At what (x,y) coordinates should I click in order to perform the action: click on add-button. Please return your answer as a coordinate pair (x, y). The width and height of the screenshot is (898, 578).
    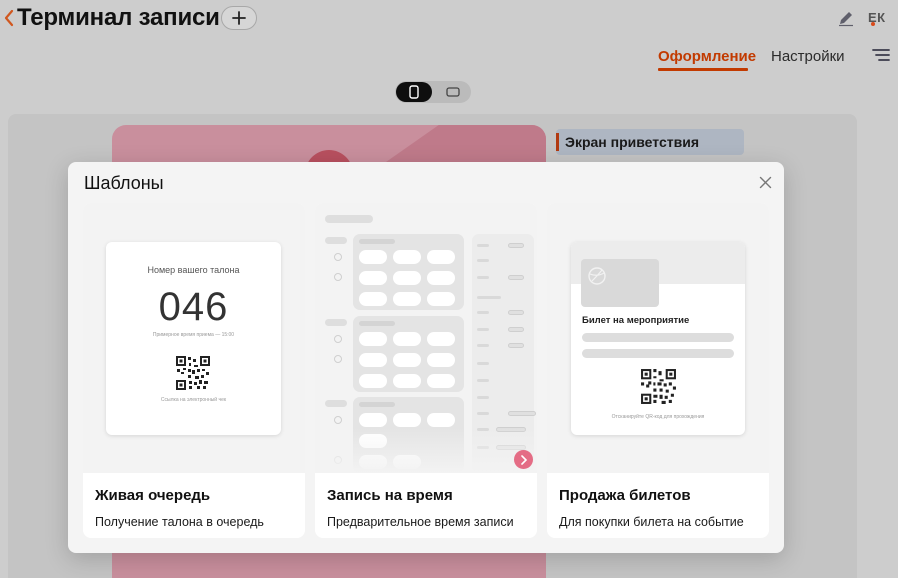
    Looking at the image, I should click on (239, 18).